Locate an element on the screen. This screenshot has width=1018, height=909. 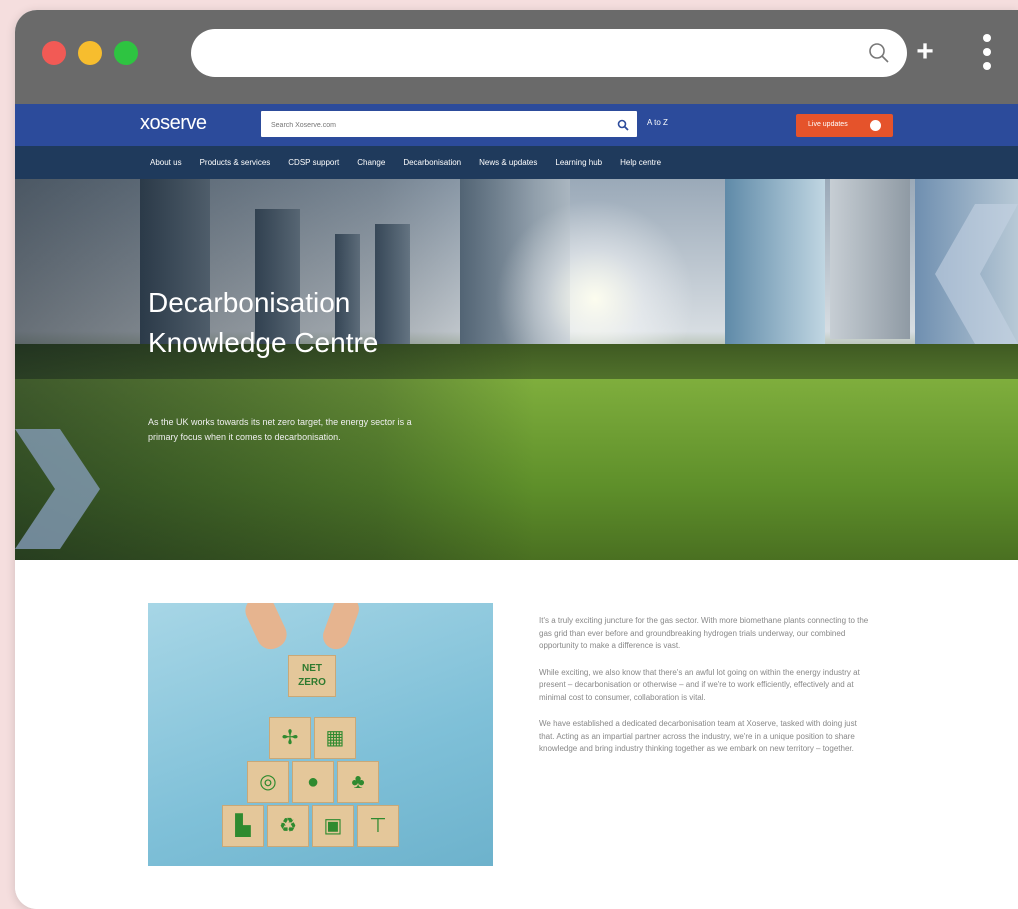
nav-item-products-services: Products & services is located at coordinates (235, 162).